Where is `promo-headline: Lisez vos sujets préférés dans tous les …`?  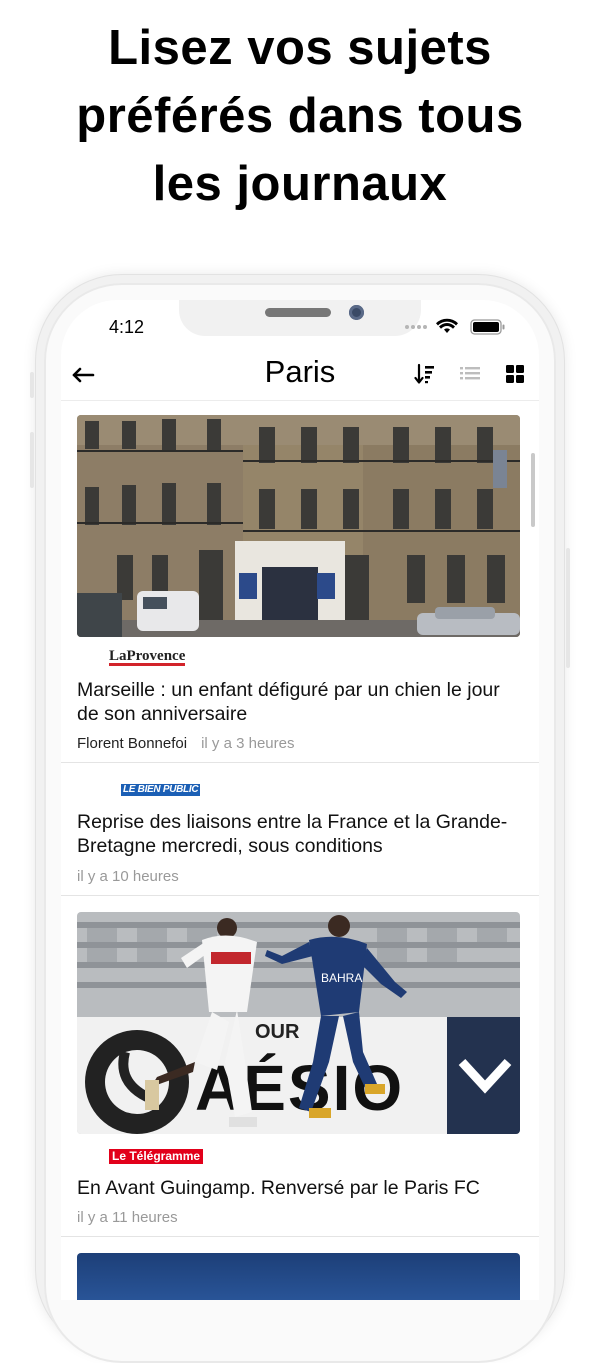 promo-headline: Lisez vos sujets préférés dans tous les … is located at coordinates (300, 116).